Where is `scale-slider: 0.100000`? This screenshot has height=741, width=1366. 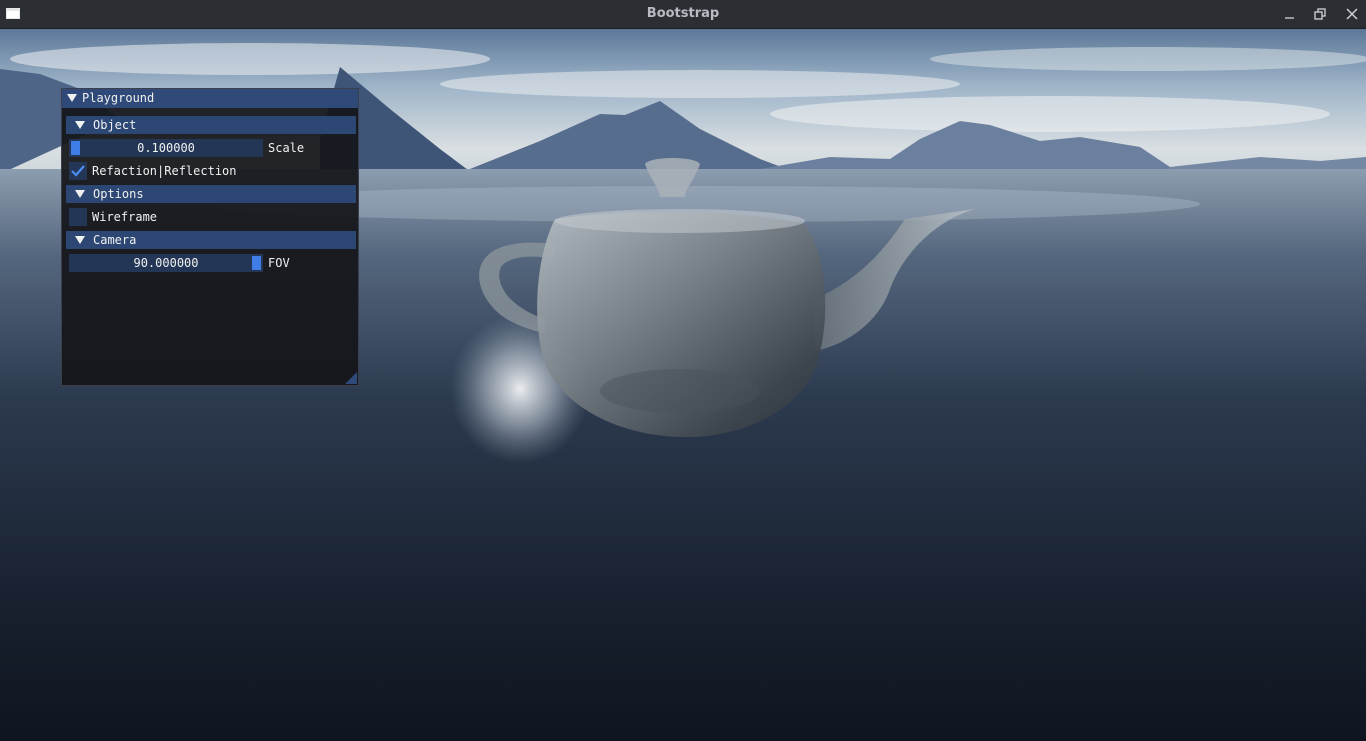
scale-slider: 0.100000 is located at coordinates (166, 148).